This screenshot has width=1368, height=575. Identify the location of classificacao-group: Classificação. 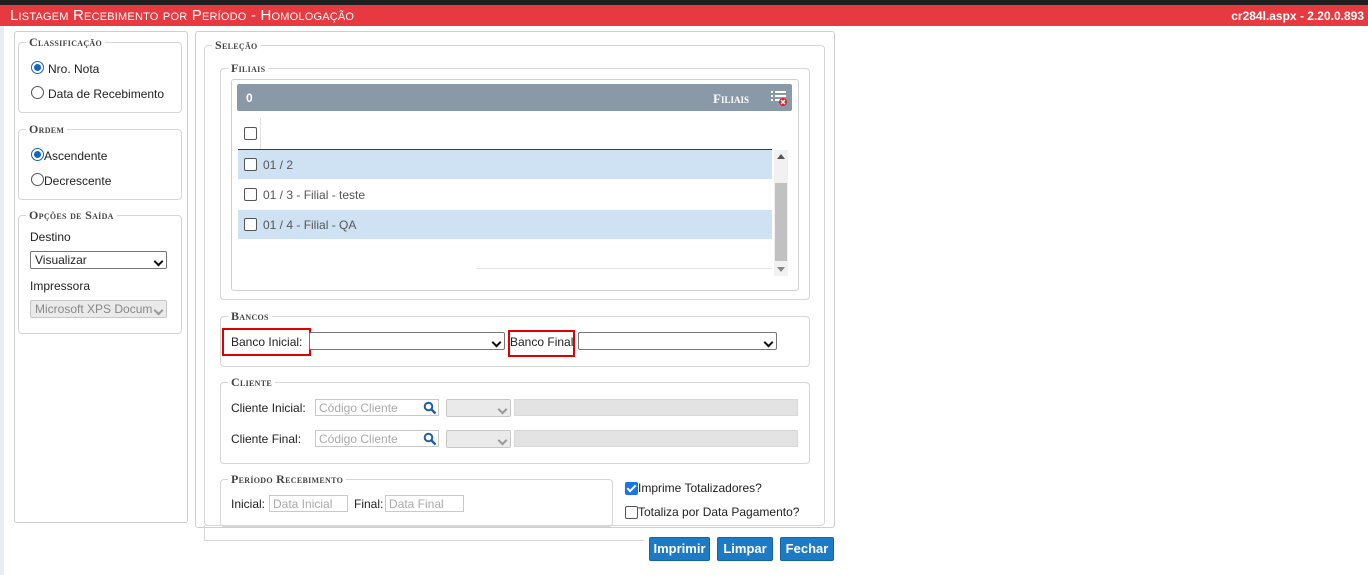
(100, 74).